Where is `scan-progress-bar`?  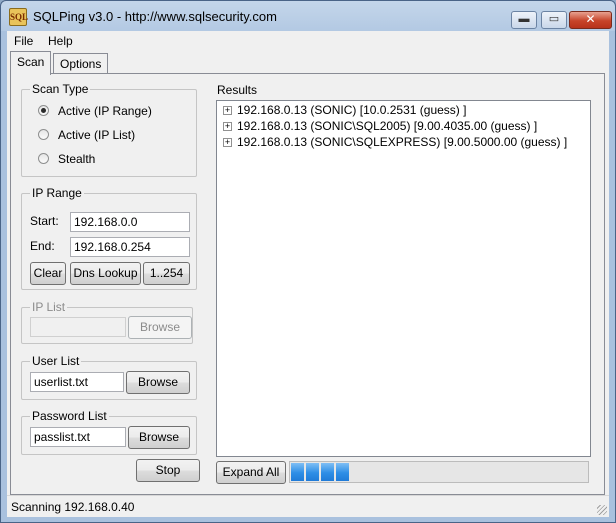 scan-progress-bar is located at coordinates (439, 472).